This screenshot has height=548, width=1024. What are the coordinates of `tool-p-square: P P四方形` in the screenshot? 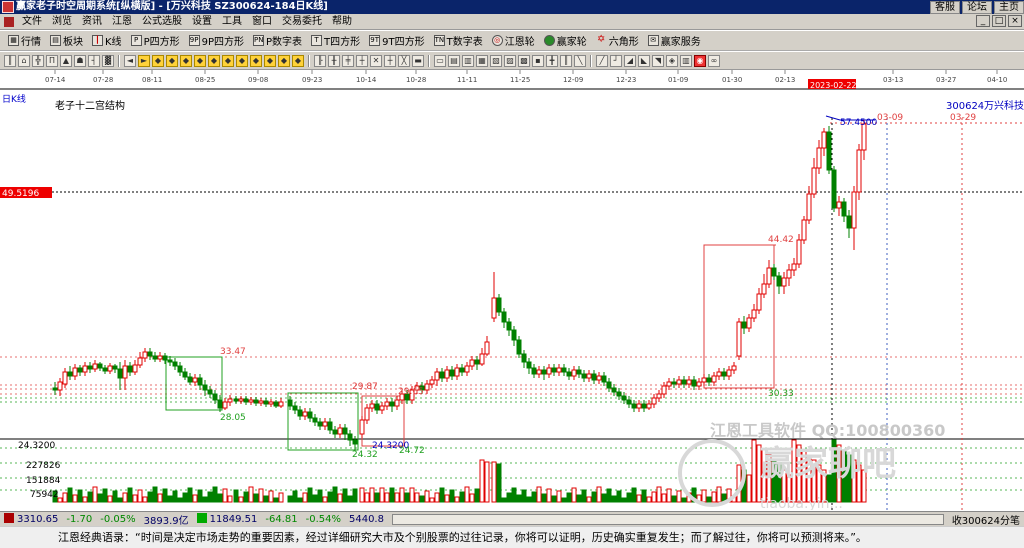 It's located at (156, 40).